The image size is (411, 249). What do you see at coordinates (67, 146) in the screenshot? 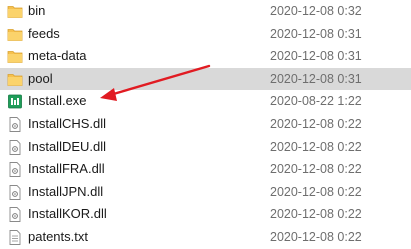
I see `file-name: InstallDEU.dll` at bounding box center [67, 146].